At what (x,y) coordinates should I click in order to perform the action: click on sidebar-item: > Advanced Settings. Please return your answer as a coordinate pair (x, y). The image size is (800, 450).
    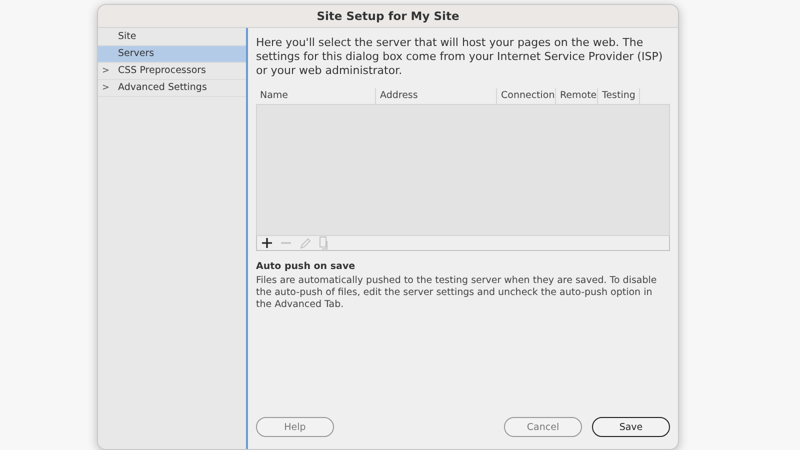
    Looking at the image, I should click on (172, 88).